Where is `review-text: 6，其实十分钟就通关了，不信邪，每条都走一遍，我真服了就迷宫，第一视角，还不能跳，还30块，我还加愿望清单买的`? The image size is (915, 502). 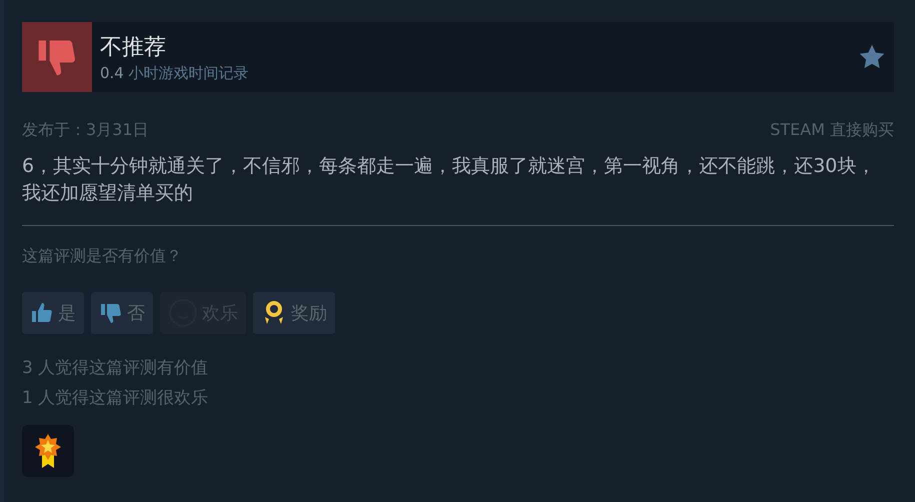 review-text: 6，其实十分钟就通关了，不信邪，每条都走一遍，我真服了就迷宫，第一视角，还不能跳，还30块，我还加愿望清单买的 is located at coordinates (458, 189).